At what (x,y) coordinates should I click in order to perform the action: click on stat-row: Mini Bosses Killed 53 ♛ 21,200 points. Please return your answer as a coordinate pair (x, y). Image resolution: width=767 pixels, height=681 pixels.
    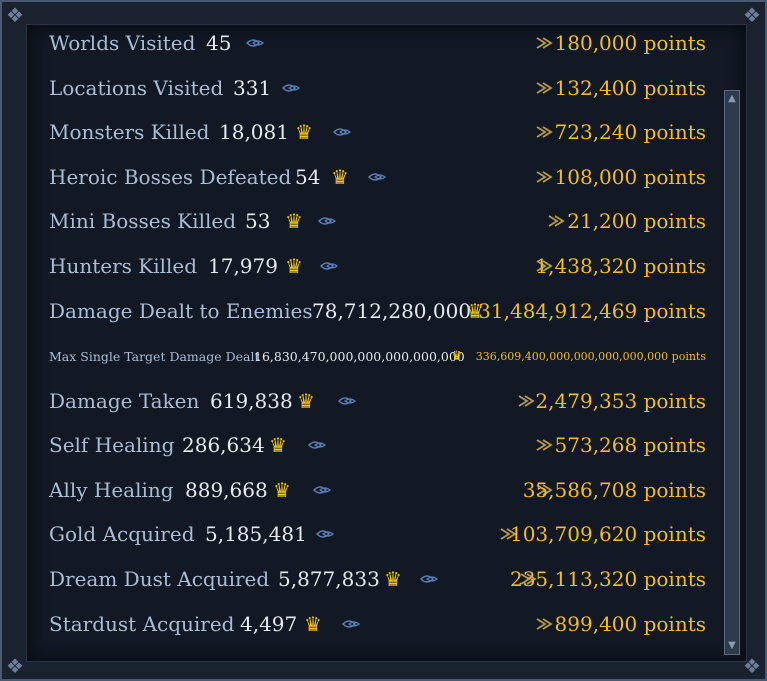
    Looking at the image, I should click on (366, 221).